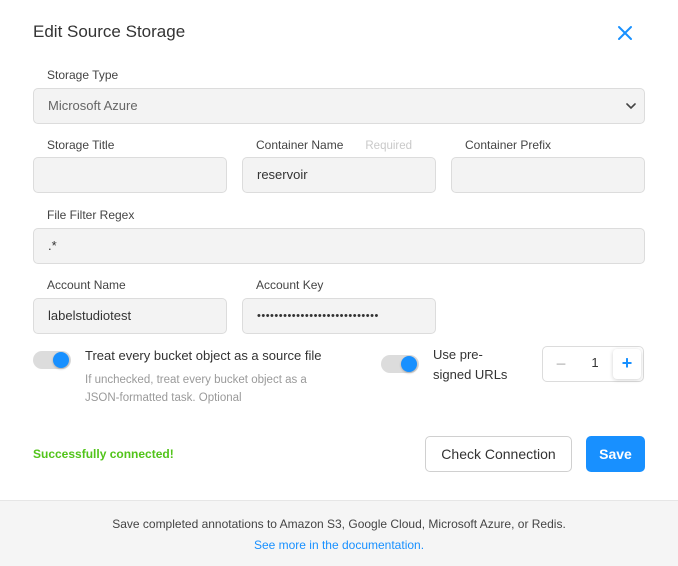 This screenshot has height=566, width=678. Describe the element at coordinates (422, 545) in the screenshot. I see `footer-link-suffix: .` at that location.